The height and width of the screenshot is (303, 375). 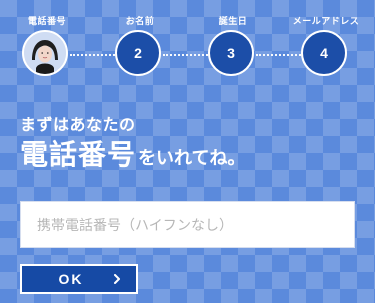 I want to click on ok-button: OK, so click(x=79, y=279).